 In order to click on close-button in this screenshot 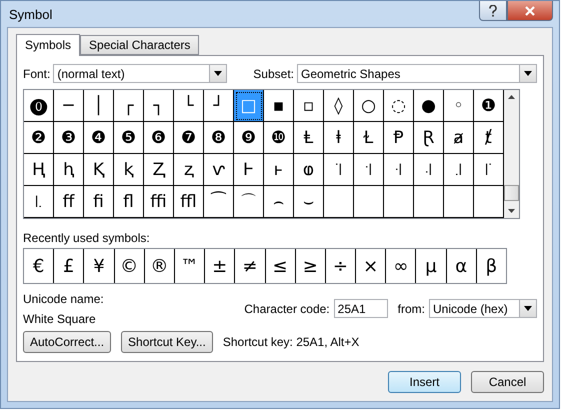, I will do `click(530, 11)`.